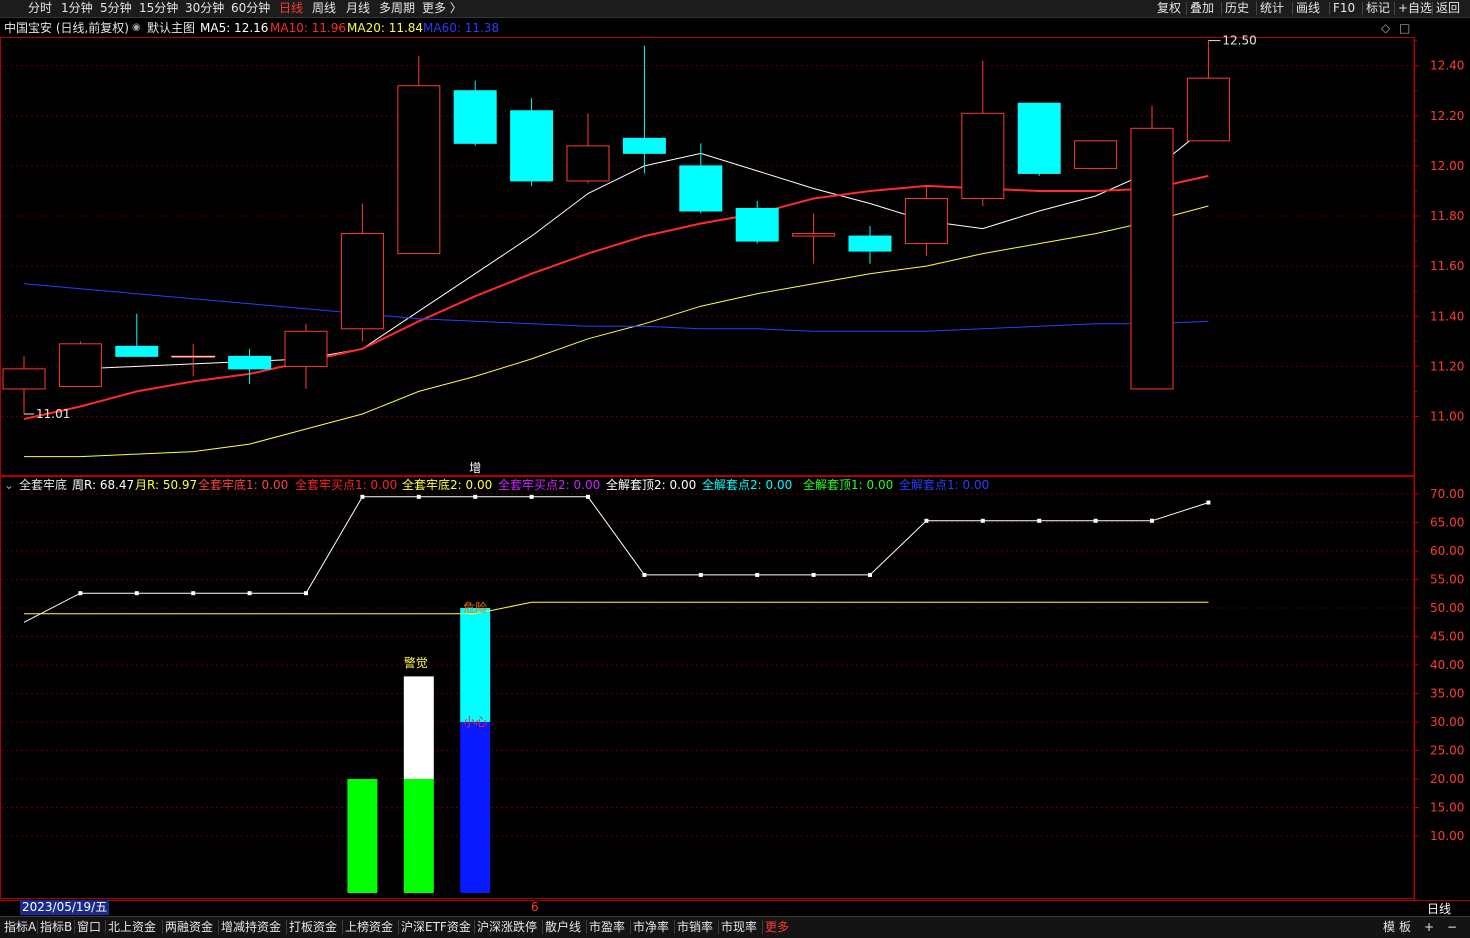 This screenshot has width=1470, height=938. I want to click on bottom-tab-15: 更多, so click(777, 927).